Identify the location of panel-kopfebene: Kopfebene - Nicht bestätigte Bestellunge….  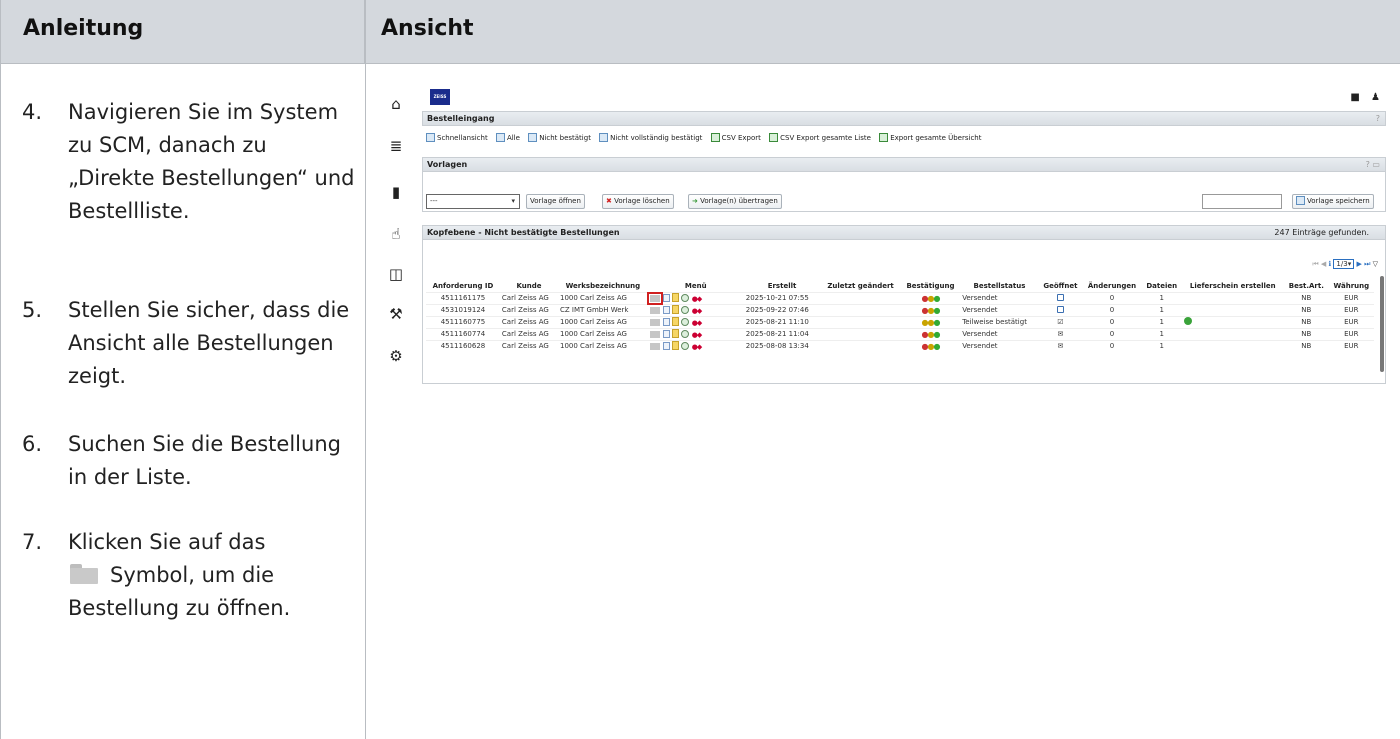
(904, 232).